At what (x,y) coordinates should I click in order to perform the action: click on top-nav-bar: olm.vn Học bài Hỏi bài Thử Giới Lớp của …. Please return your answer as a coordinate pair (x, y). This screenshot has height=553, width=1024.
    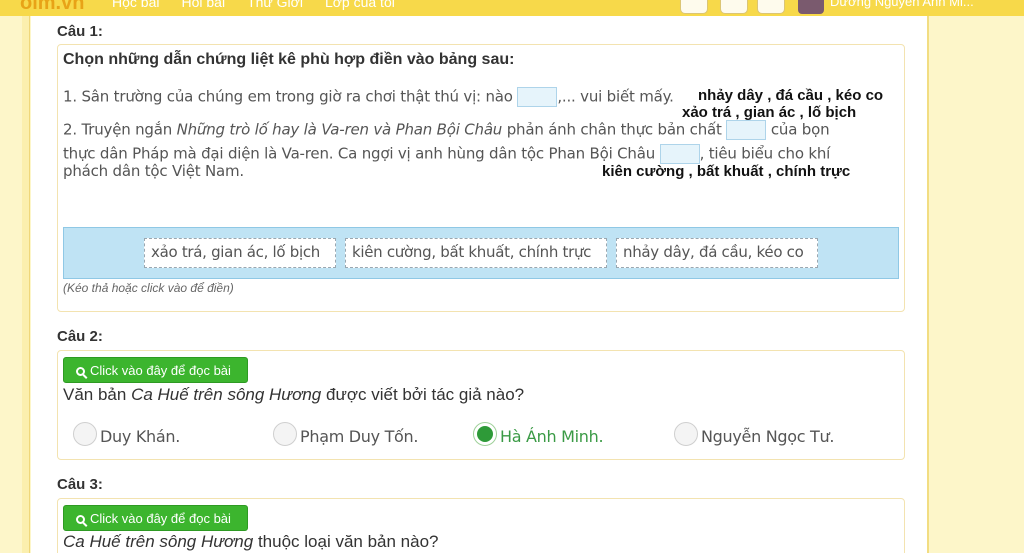
    Looking at the image, I should click on (512, 8).